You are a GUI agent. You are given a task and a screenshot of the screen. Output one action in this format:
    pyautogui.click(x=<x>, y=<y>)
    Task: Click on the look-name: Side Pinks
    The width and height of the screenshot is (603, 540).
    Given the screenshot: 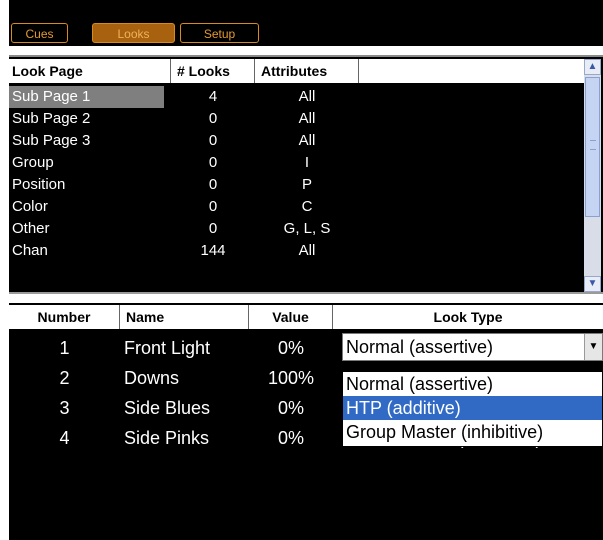 What is the action you would take?
    pyautogui.click(x=167, y=438)
    